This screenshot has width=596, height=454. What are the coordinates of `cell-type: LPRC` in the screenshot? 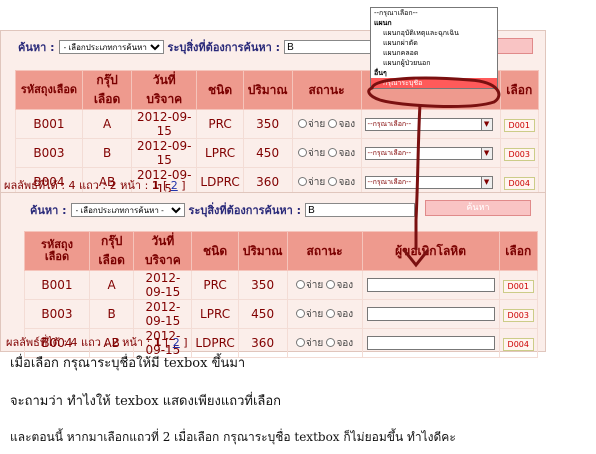 It's located at (220, 153).